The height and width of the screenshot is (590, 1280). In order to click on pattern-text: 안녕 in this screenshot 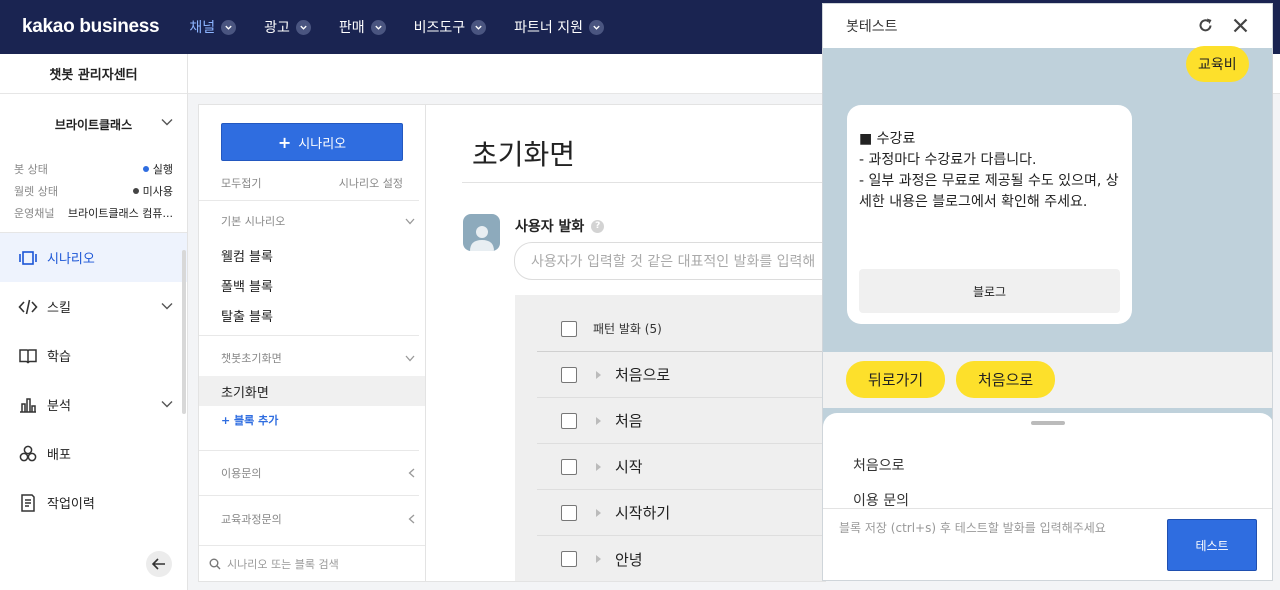, I will do `click(629, 559)`.